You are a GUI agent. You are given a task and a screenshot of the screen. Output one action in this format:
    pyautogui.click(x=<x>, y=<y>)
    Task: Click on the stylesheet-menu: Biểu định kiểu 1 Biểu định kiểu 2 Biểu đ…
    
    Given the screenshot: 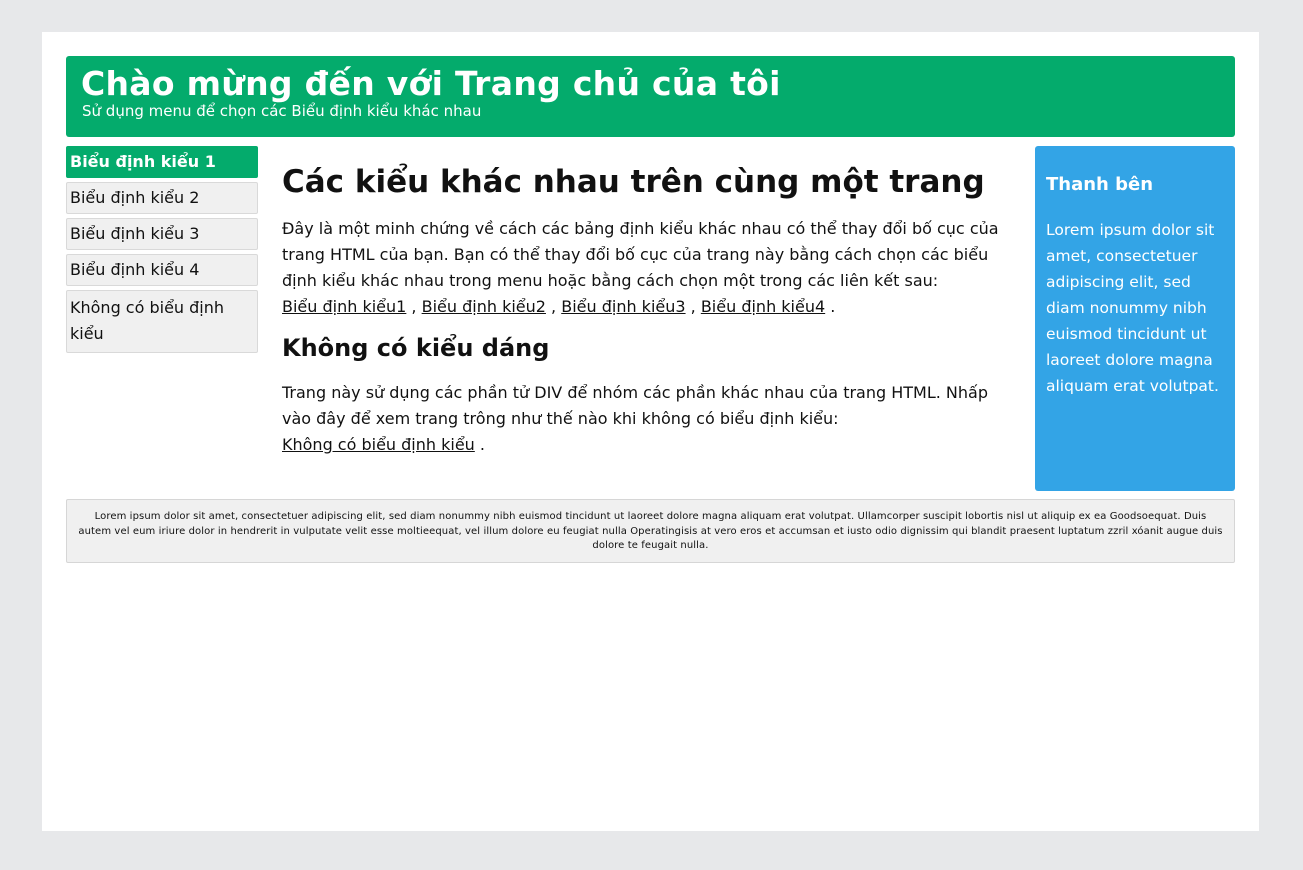 What is the action you would take?
    pyautogui.click(x=162, y=251)
    